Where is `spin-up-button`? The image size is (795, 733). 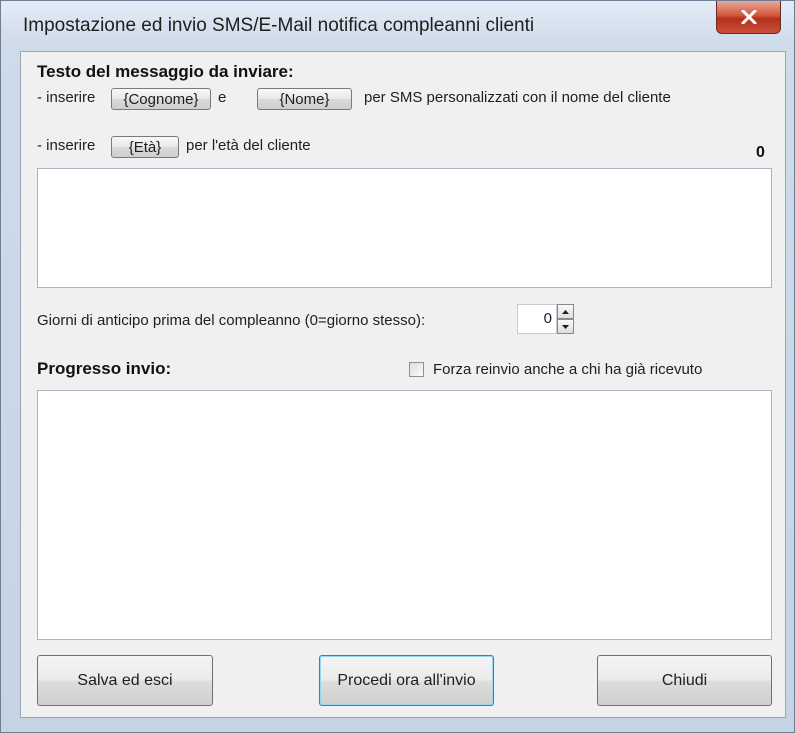
spin-up-button is located at coordinates (565, 311).